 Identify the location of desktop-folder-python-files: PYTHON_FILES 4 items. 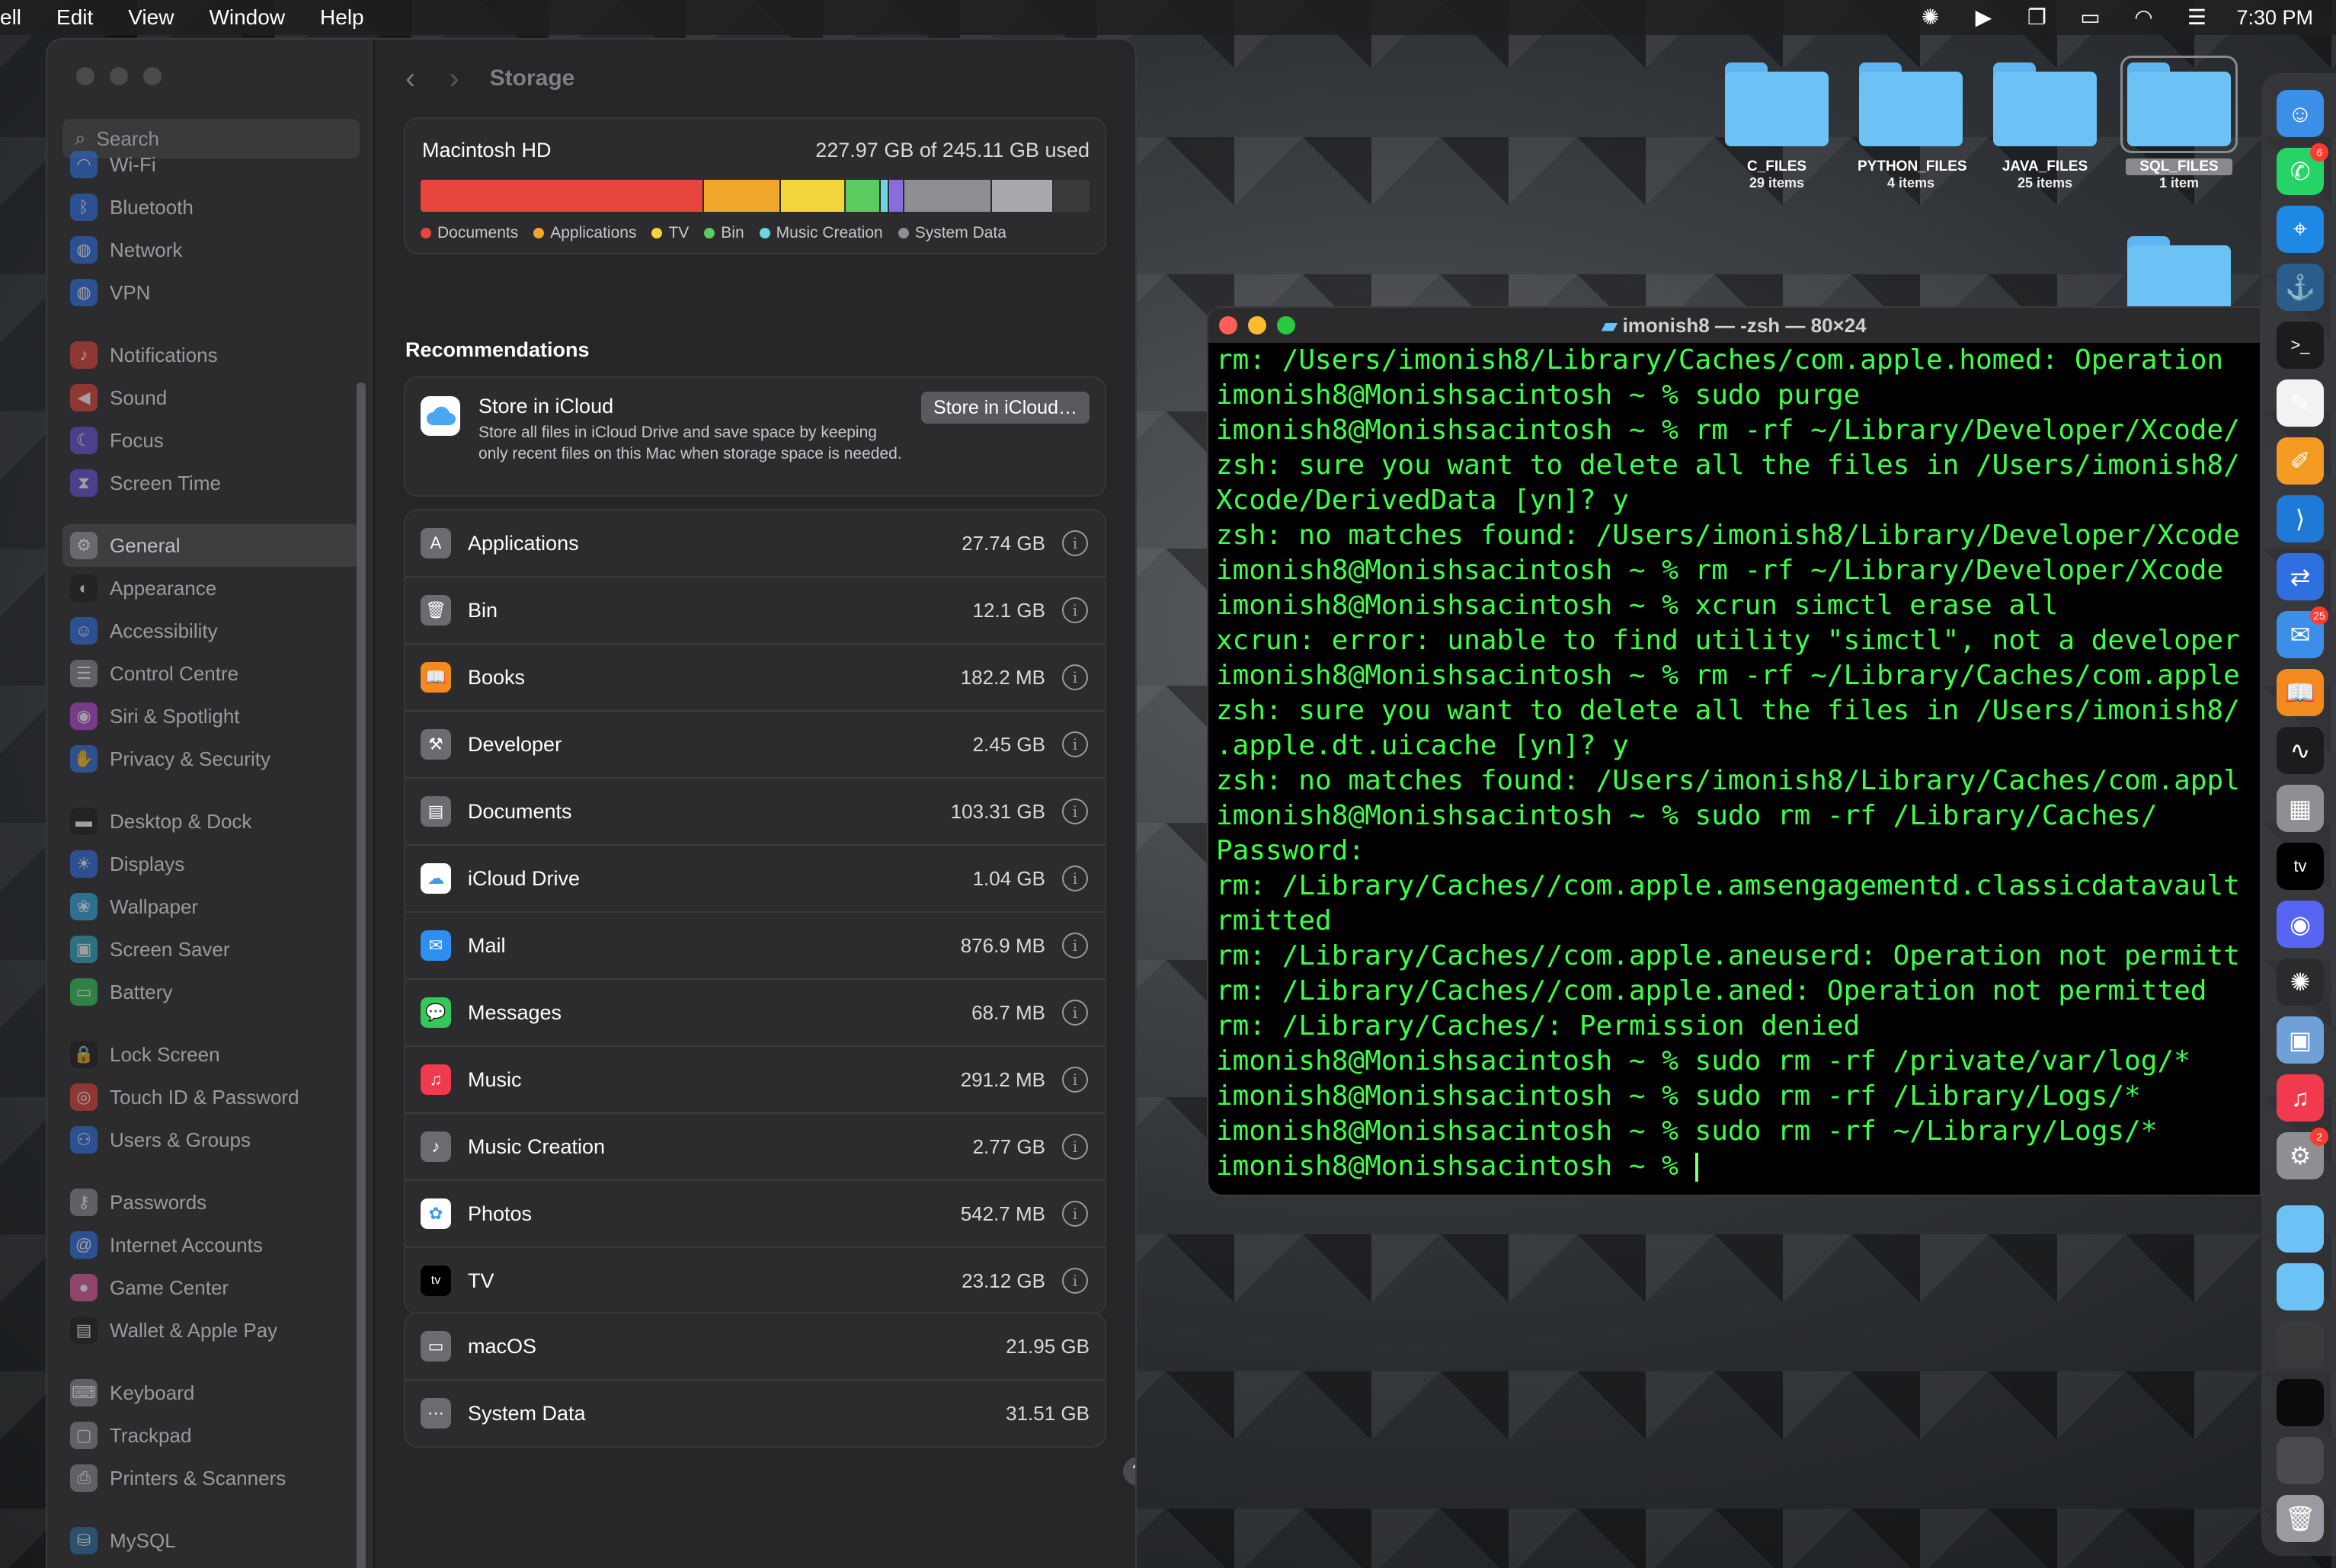
(1912, 126).